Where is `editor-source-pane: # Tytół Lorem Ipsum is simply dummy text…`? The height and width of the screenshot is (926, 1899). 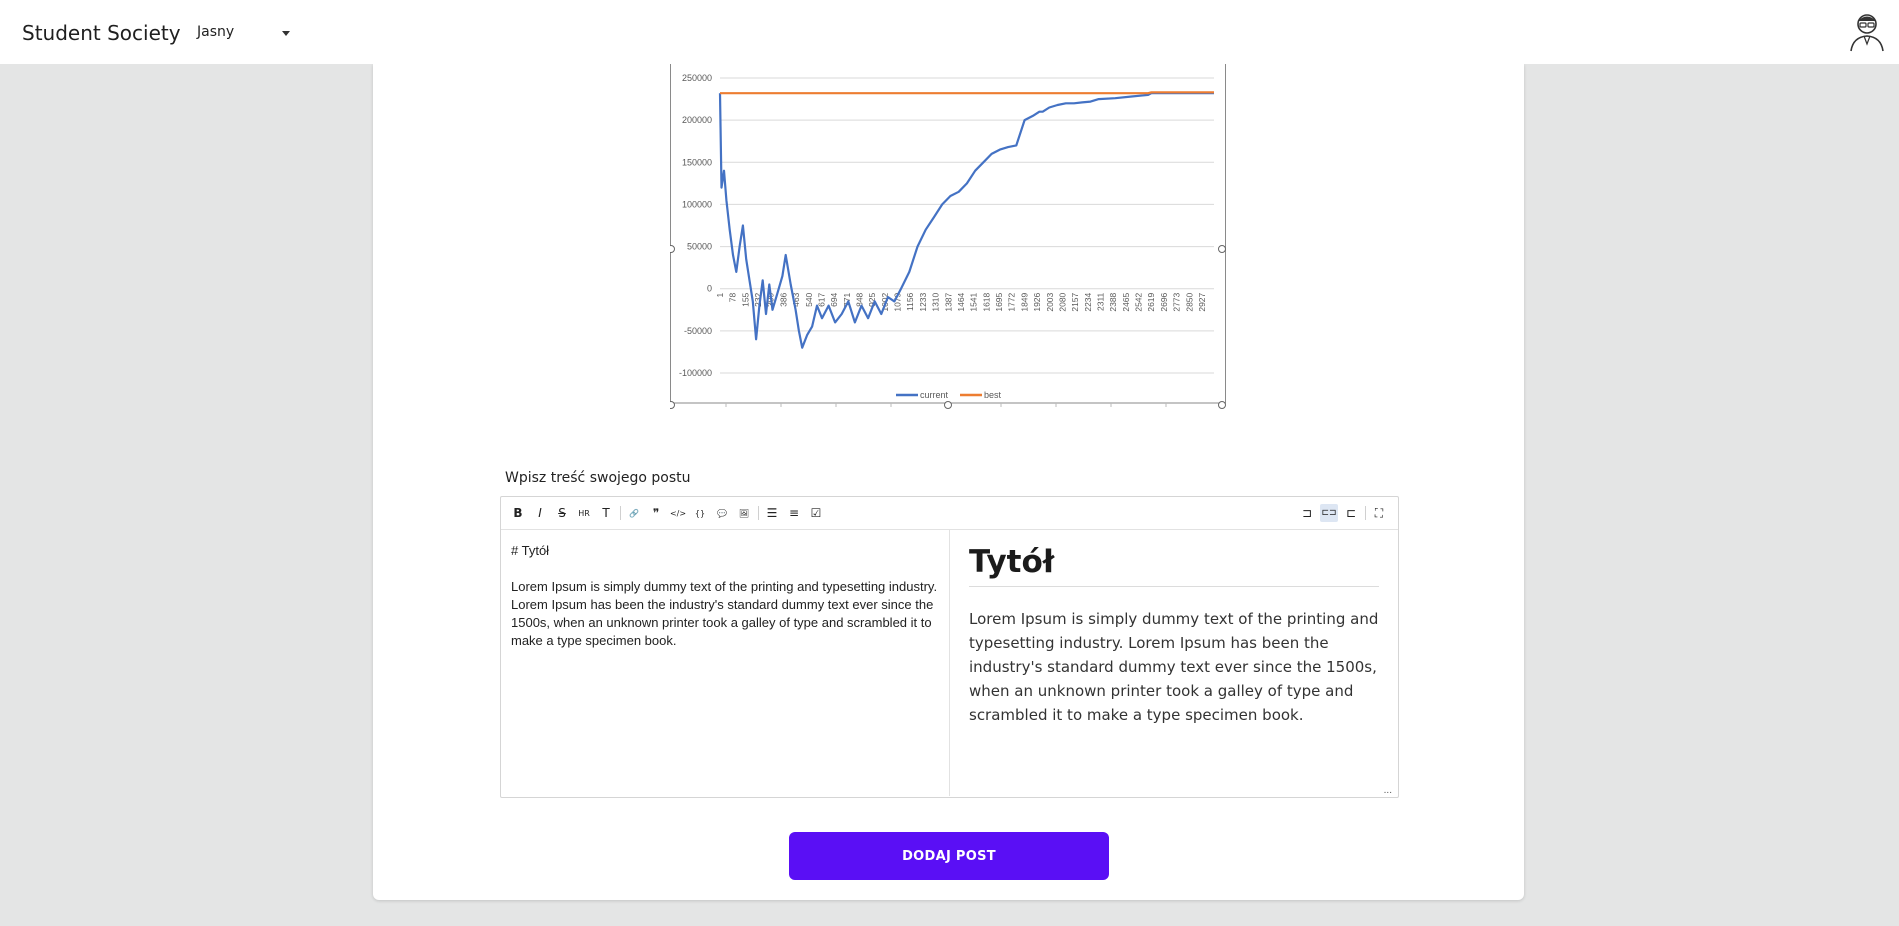 editor-source-pane: # Tytół Lorem Ipsum is simply dummy text… is located at coordinates (725, 663).